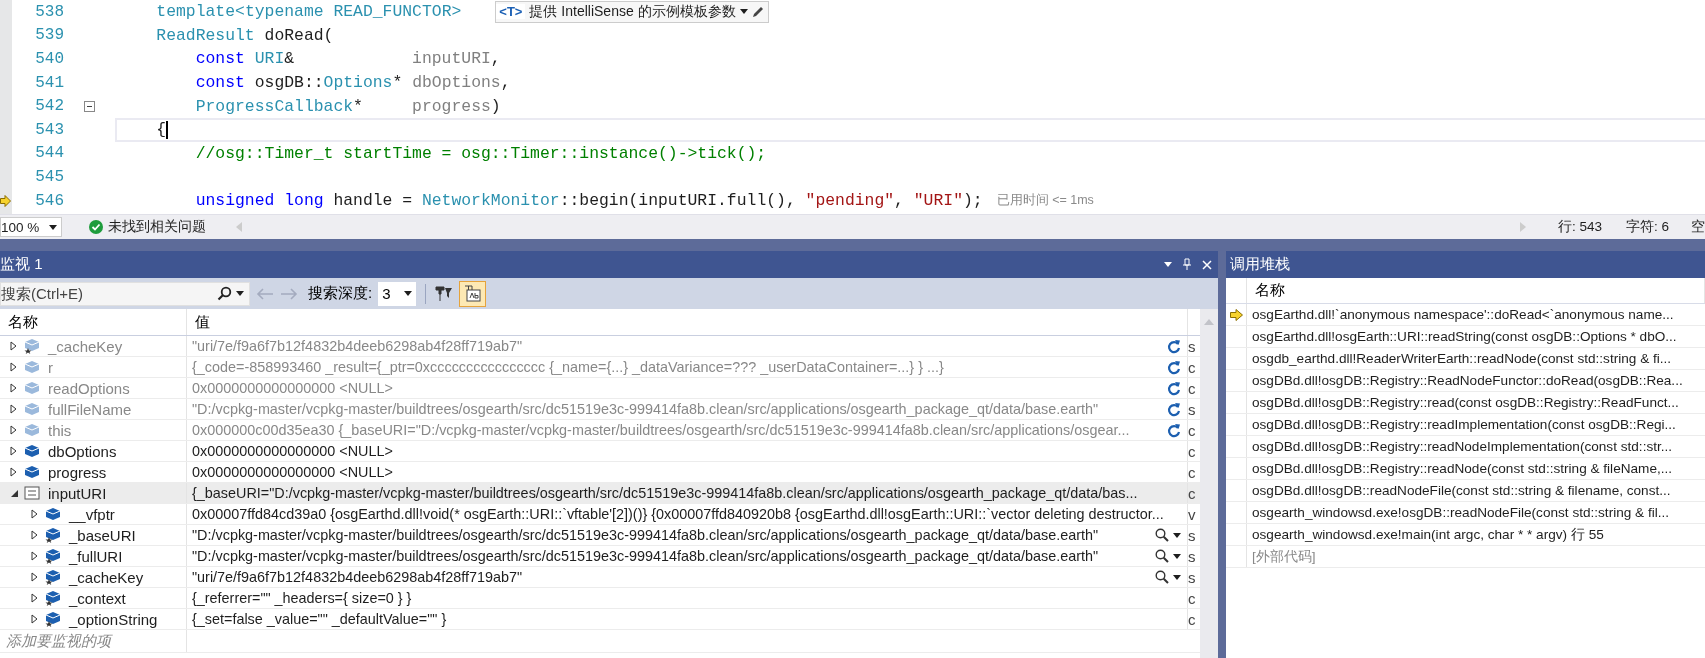 The image size is (1705, 658). What do you see at coordinates (31, 227) in the screenshot?
I see `zoom-dropdown: 100 %` at bounding box center [31, 227].